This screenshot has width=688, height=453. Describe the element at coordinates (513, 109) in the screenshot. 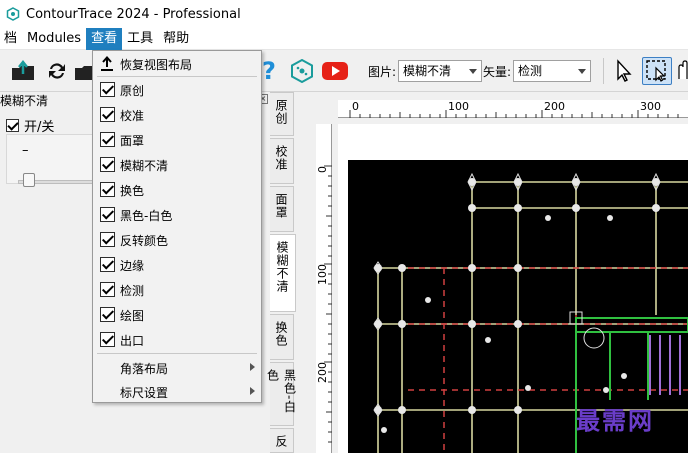

I see `ruler-horizontal: 0 100 200 300` at that location.